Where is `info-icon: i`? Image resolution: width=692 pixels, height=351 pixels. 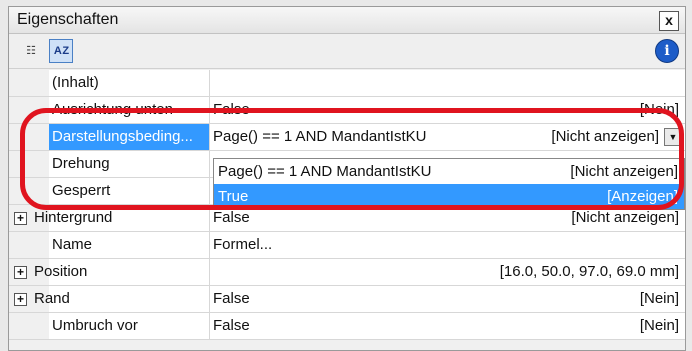 info-icon: i is located at coordinates (667, 51).